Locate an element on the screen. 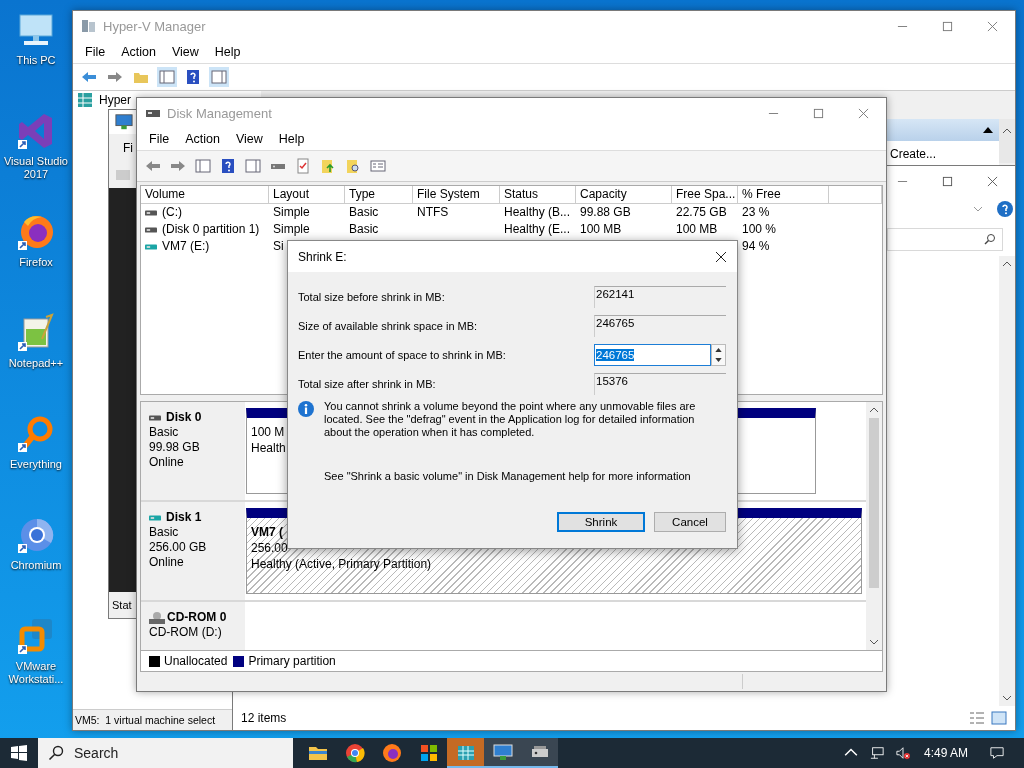  disk-name: Disk 0 is located at coordinates (184, 417).